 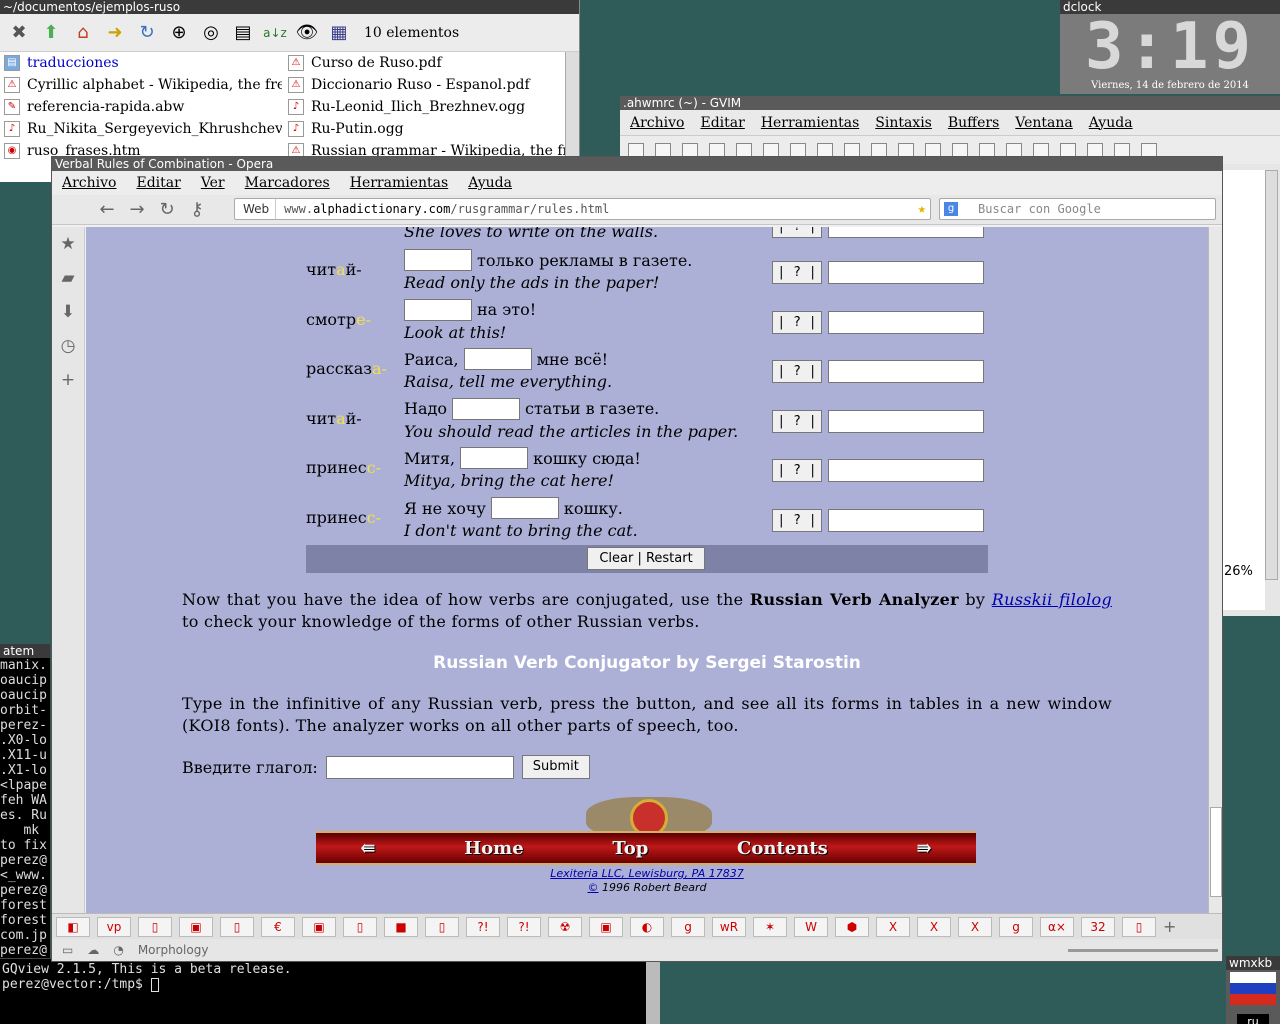 What do you see at coordinates (167, 209) in the screenshot?
I see `reload-icon: ↻` at bounding box center [167, 209].